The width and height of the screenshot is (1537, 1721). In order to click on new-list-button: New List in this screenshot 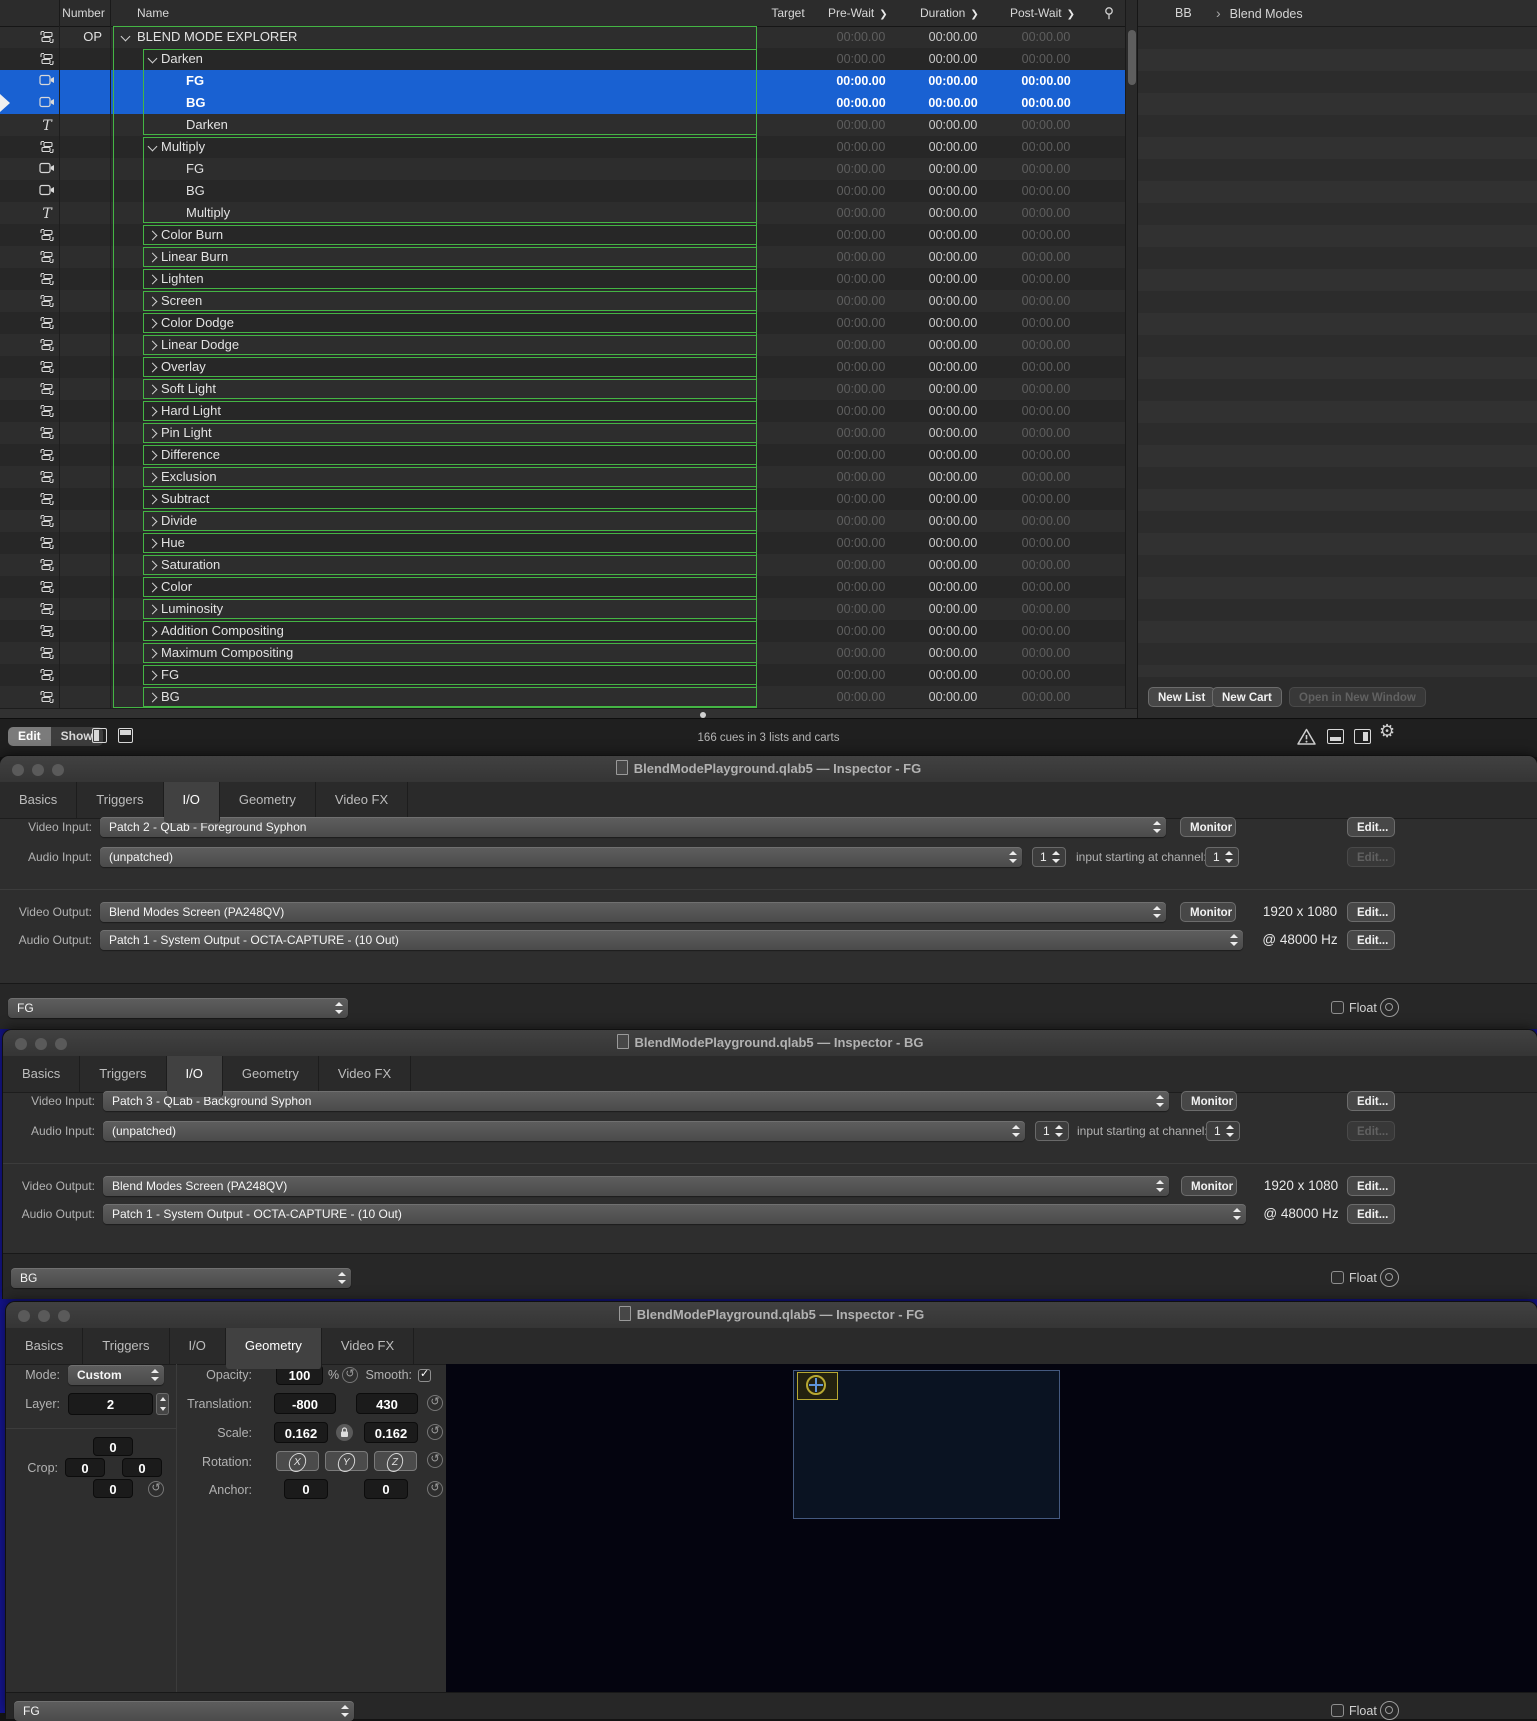, I will do `click(1182, 697)`.